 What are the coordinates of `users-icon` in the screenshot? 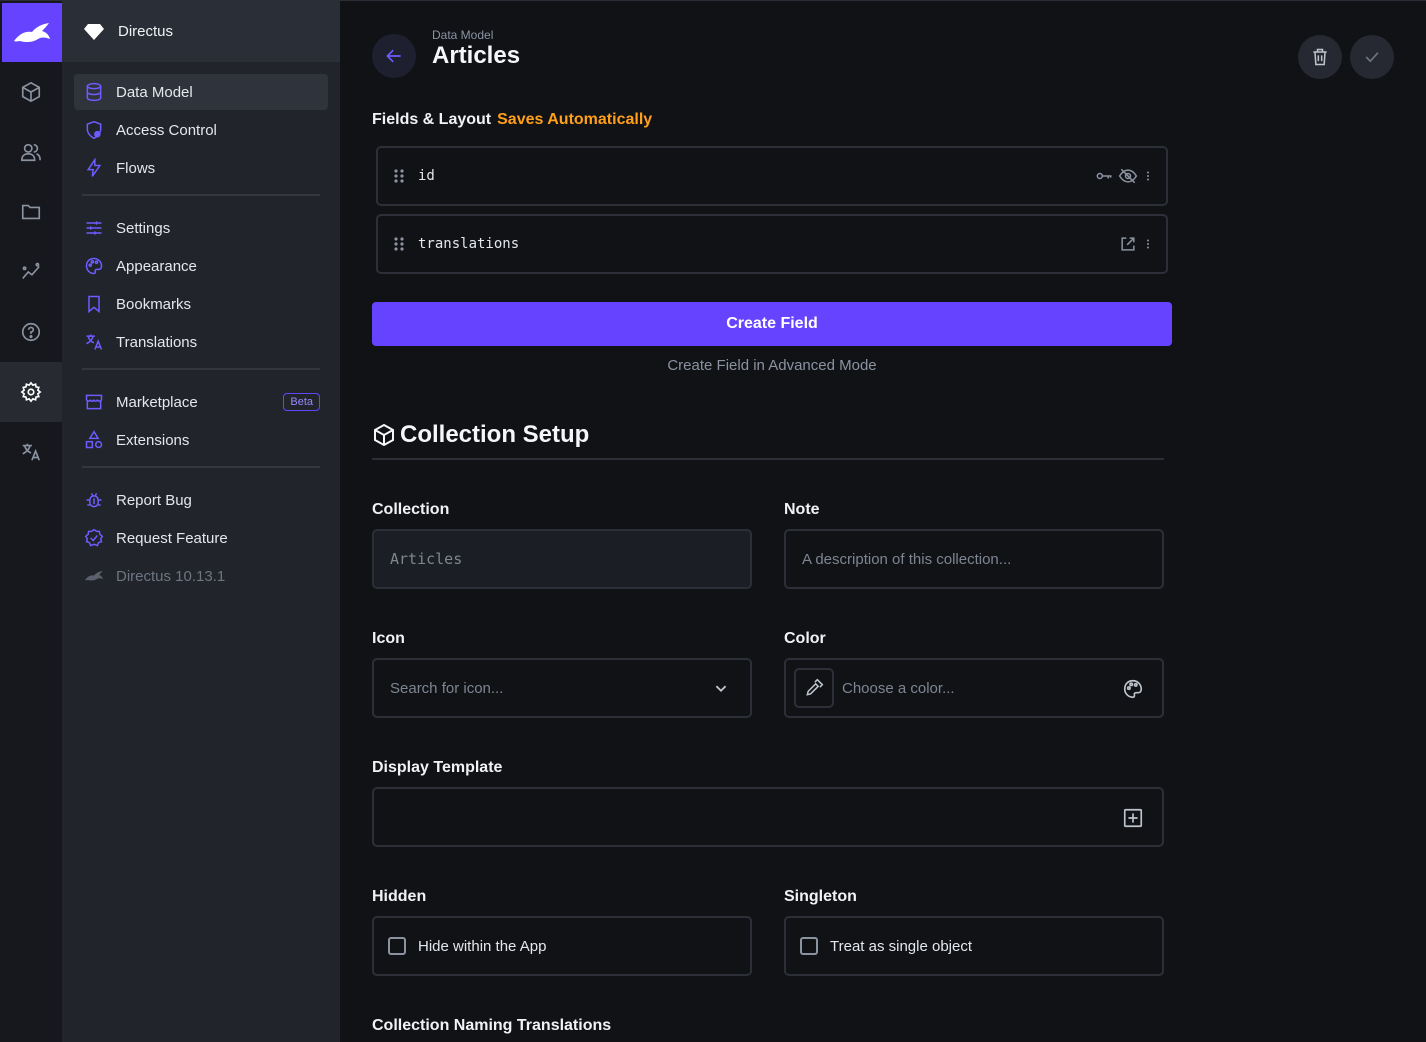 It's located at (31, 152).